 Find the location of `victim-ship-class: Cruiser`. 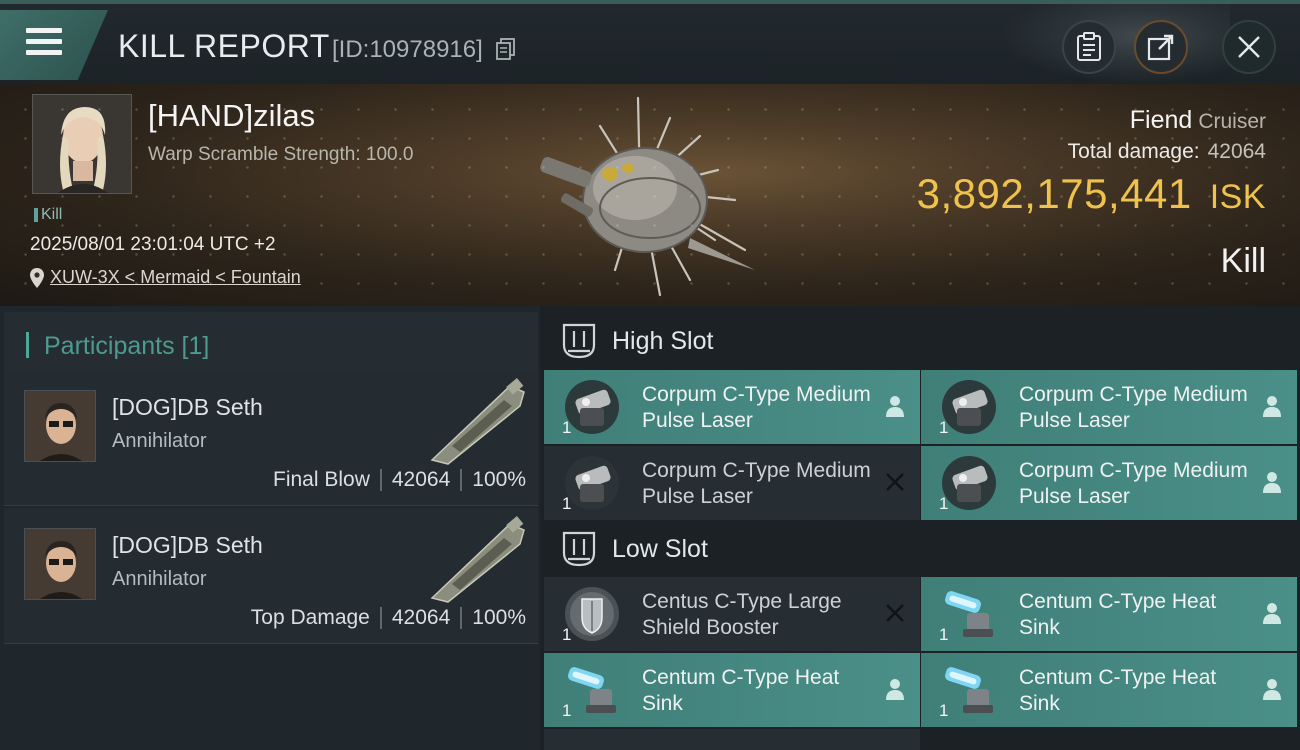

victim-ship-class: Cruiser is located at coordinates (1232, 121).